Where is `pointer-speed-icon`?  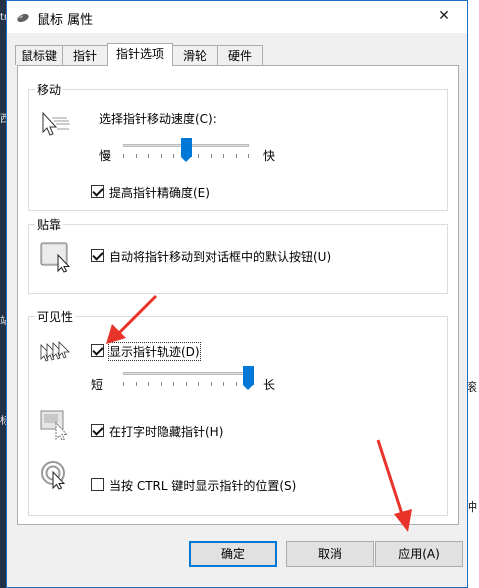 pointer-speed-icon is located at coordinates (56, 123).